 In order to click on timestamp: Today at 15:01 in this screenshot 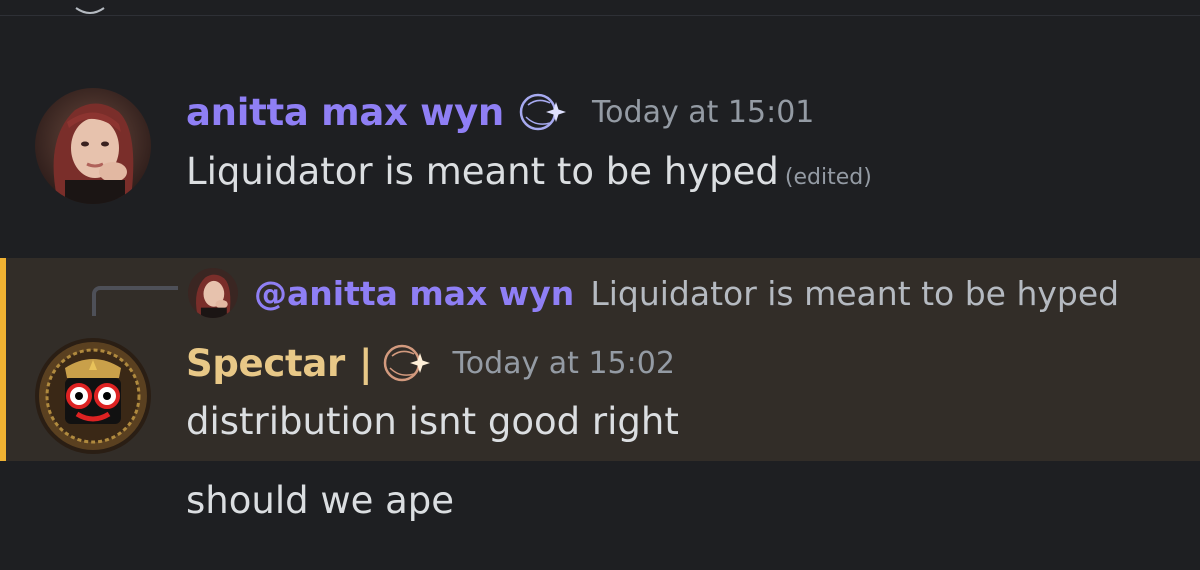, I will do `click(703, 112)`.